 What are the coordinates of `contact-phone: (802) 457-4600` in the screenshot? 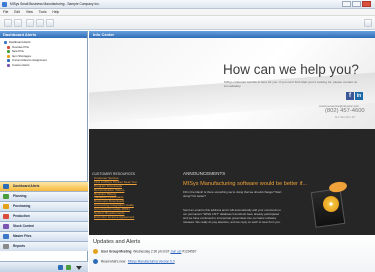 It's located at (345, 111).